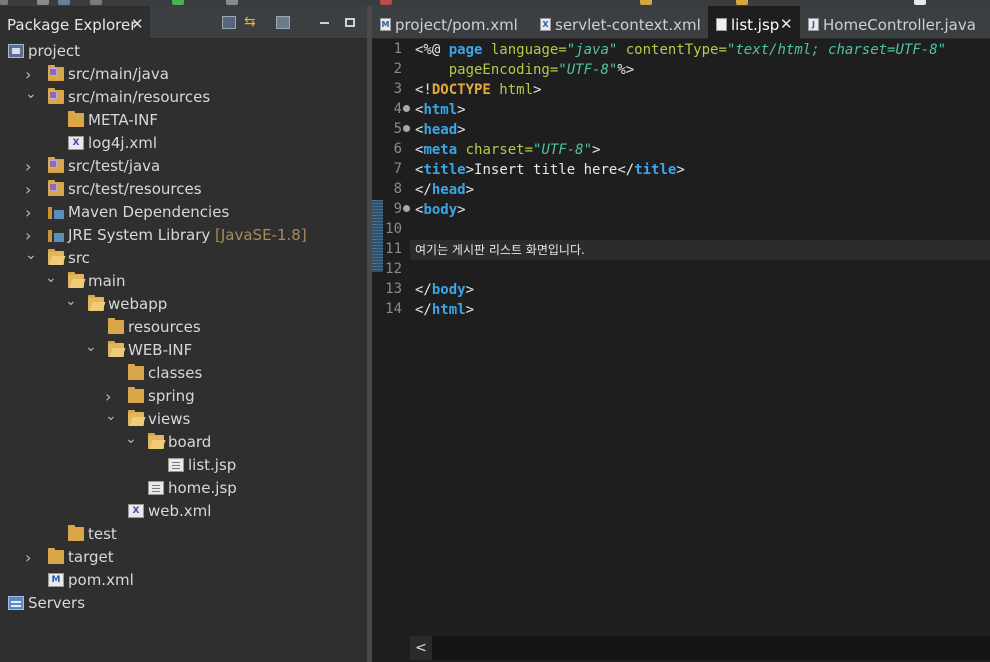 The width and height of the screenshot is (990, 662). I want to click on tree-item-text: META-INF, so click(123, 120).